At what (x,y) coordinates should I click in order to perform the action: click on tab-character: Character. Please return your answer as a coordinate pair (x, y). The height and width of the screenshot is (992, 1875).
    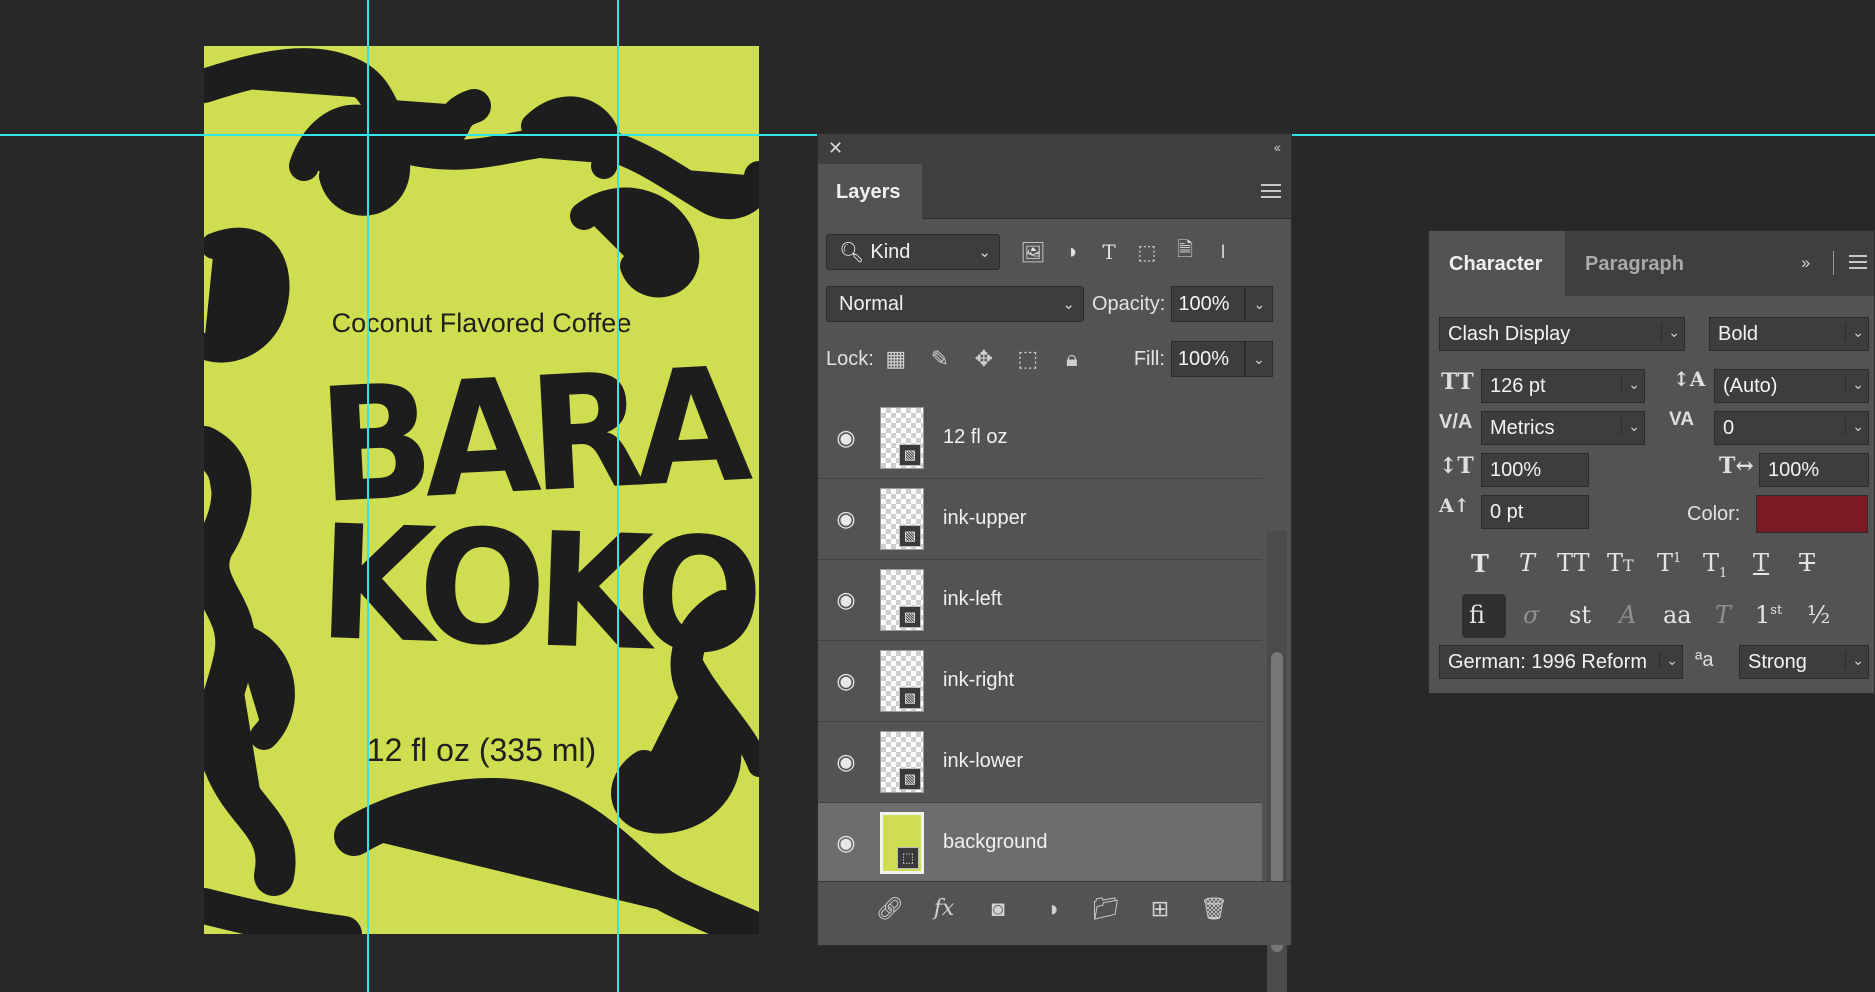
    Looking at the image, I should click on (1497, 263).